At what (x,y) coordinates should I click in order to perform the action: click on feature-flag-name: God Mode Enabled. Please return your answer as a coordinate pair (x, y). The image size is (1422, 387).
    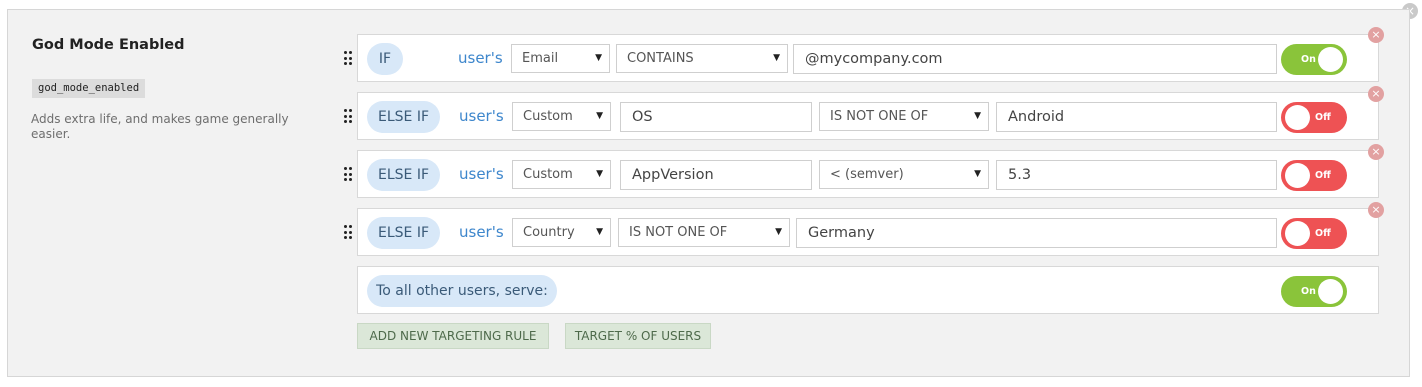
    Looking at the image, I should click on (108, 45).